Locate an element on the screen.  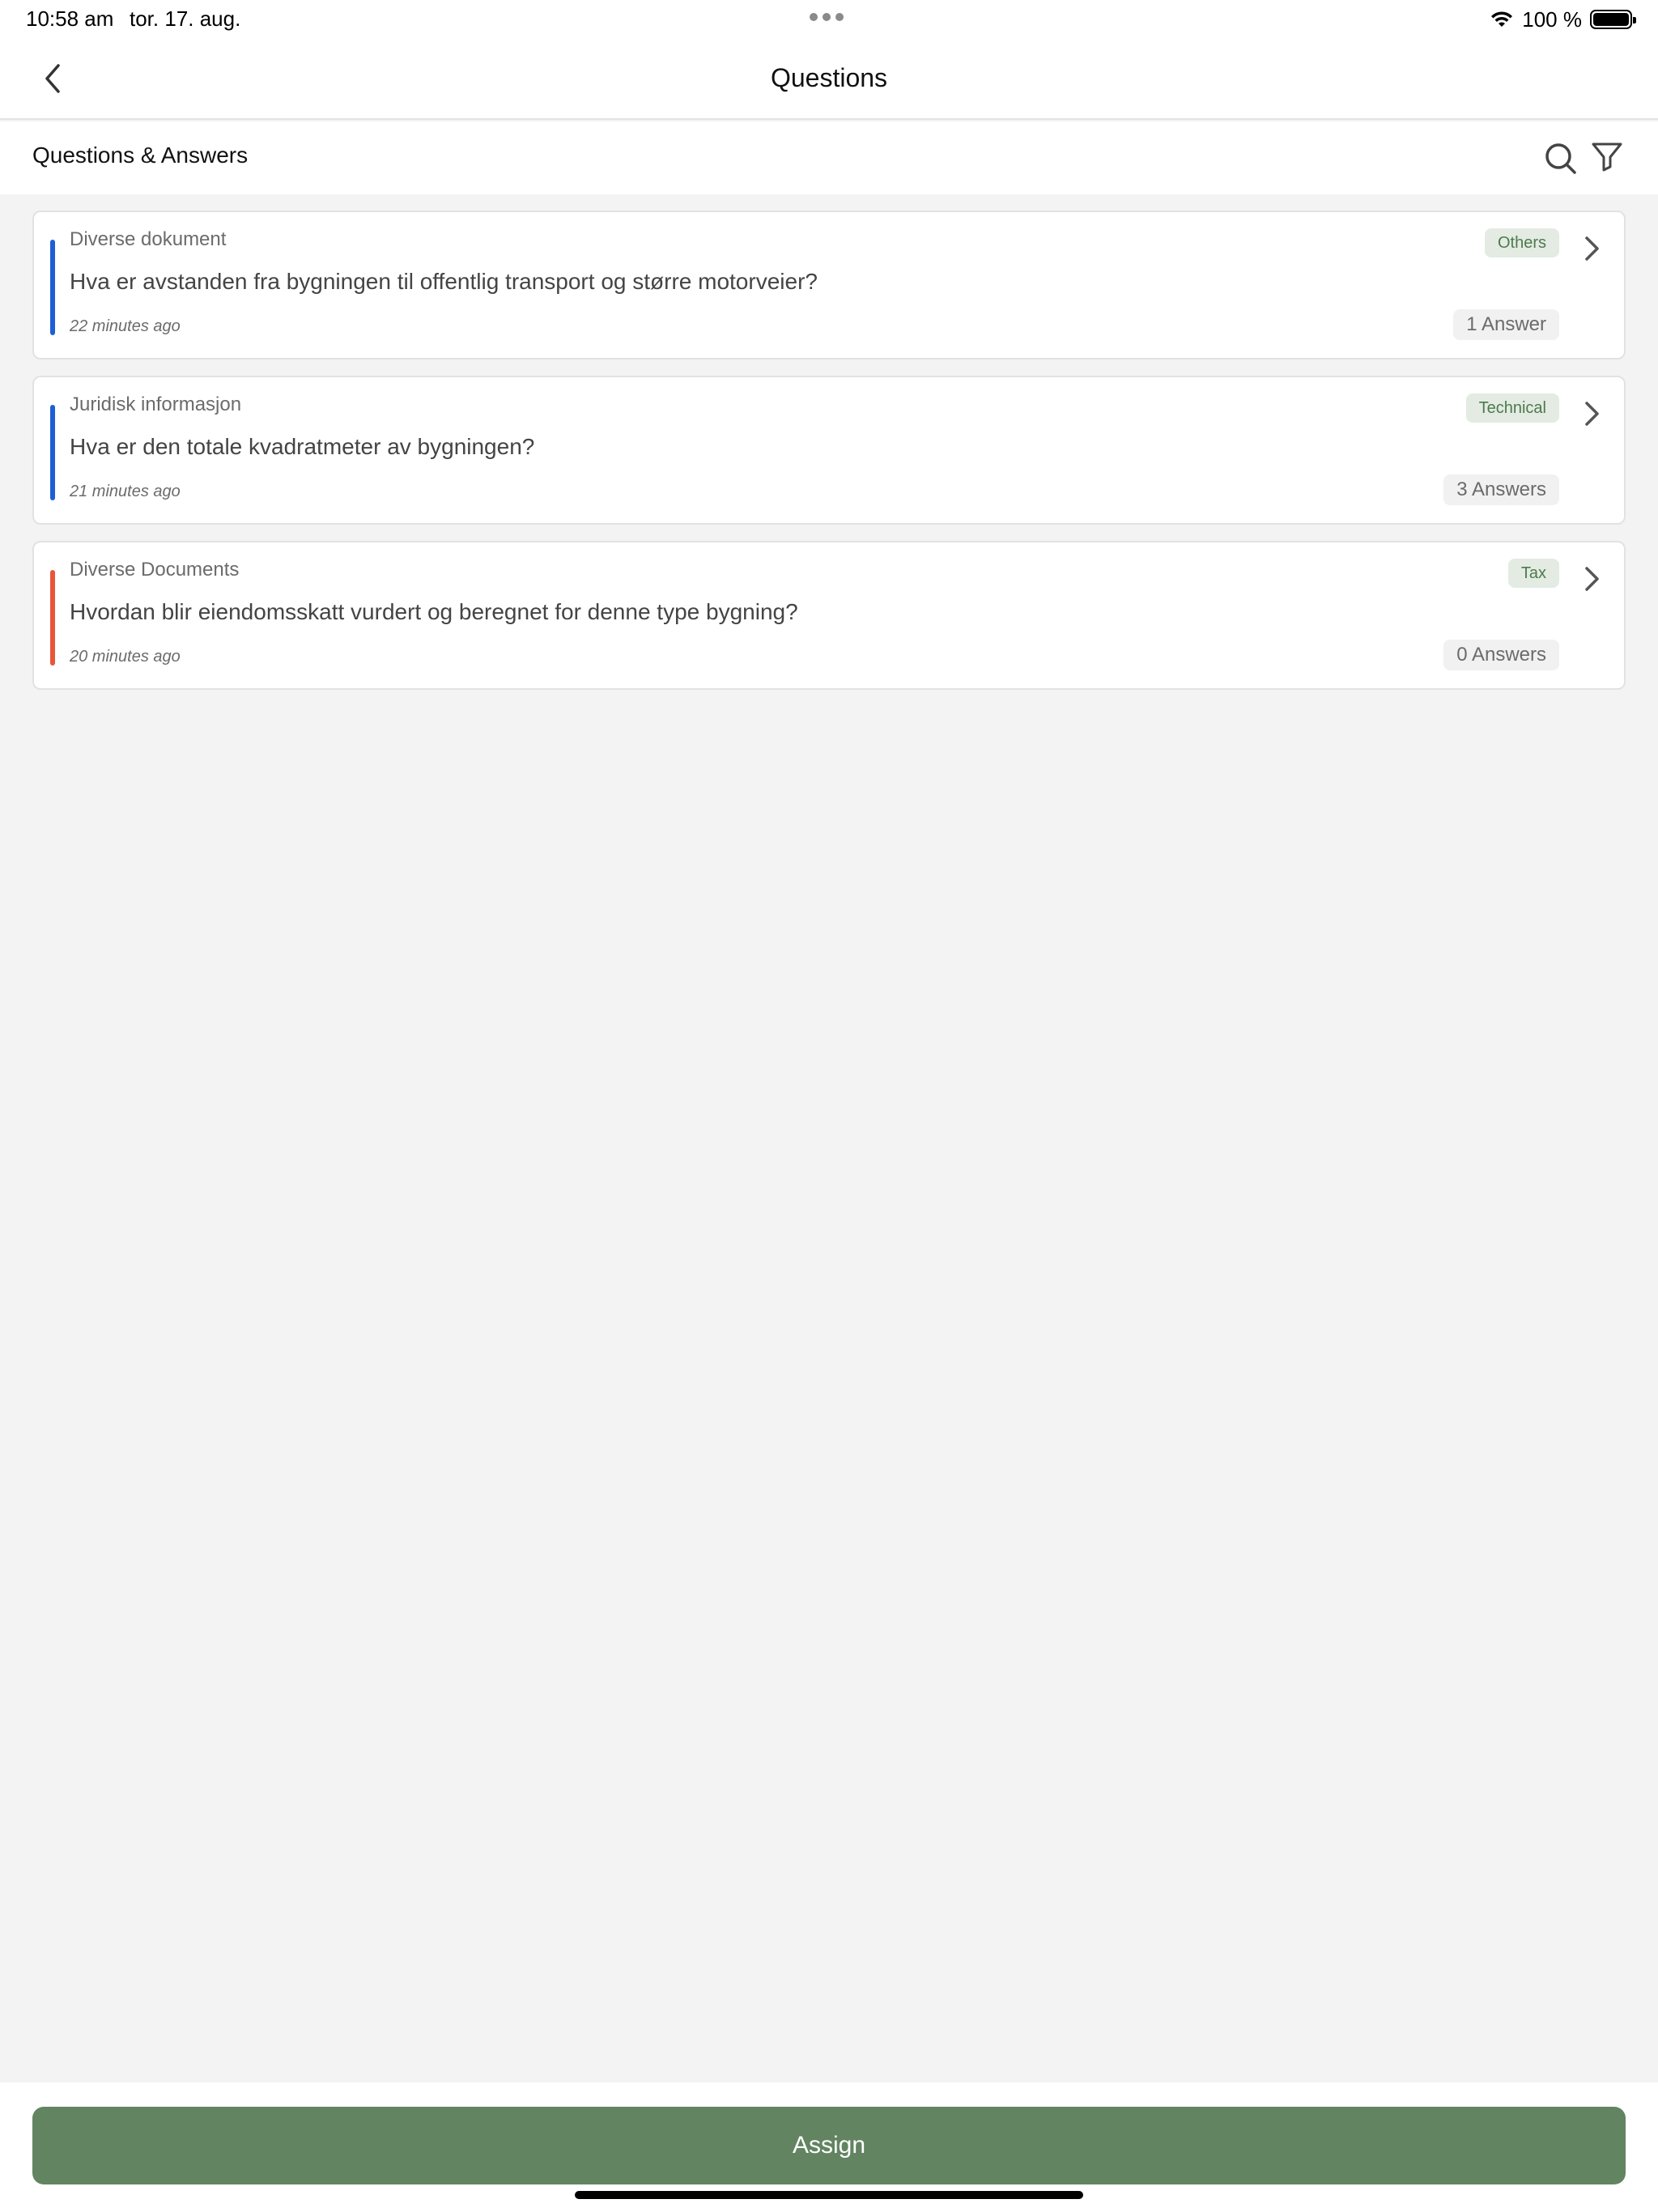
question-category: Diverse Documents is located at coordinates (155, 570).